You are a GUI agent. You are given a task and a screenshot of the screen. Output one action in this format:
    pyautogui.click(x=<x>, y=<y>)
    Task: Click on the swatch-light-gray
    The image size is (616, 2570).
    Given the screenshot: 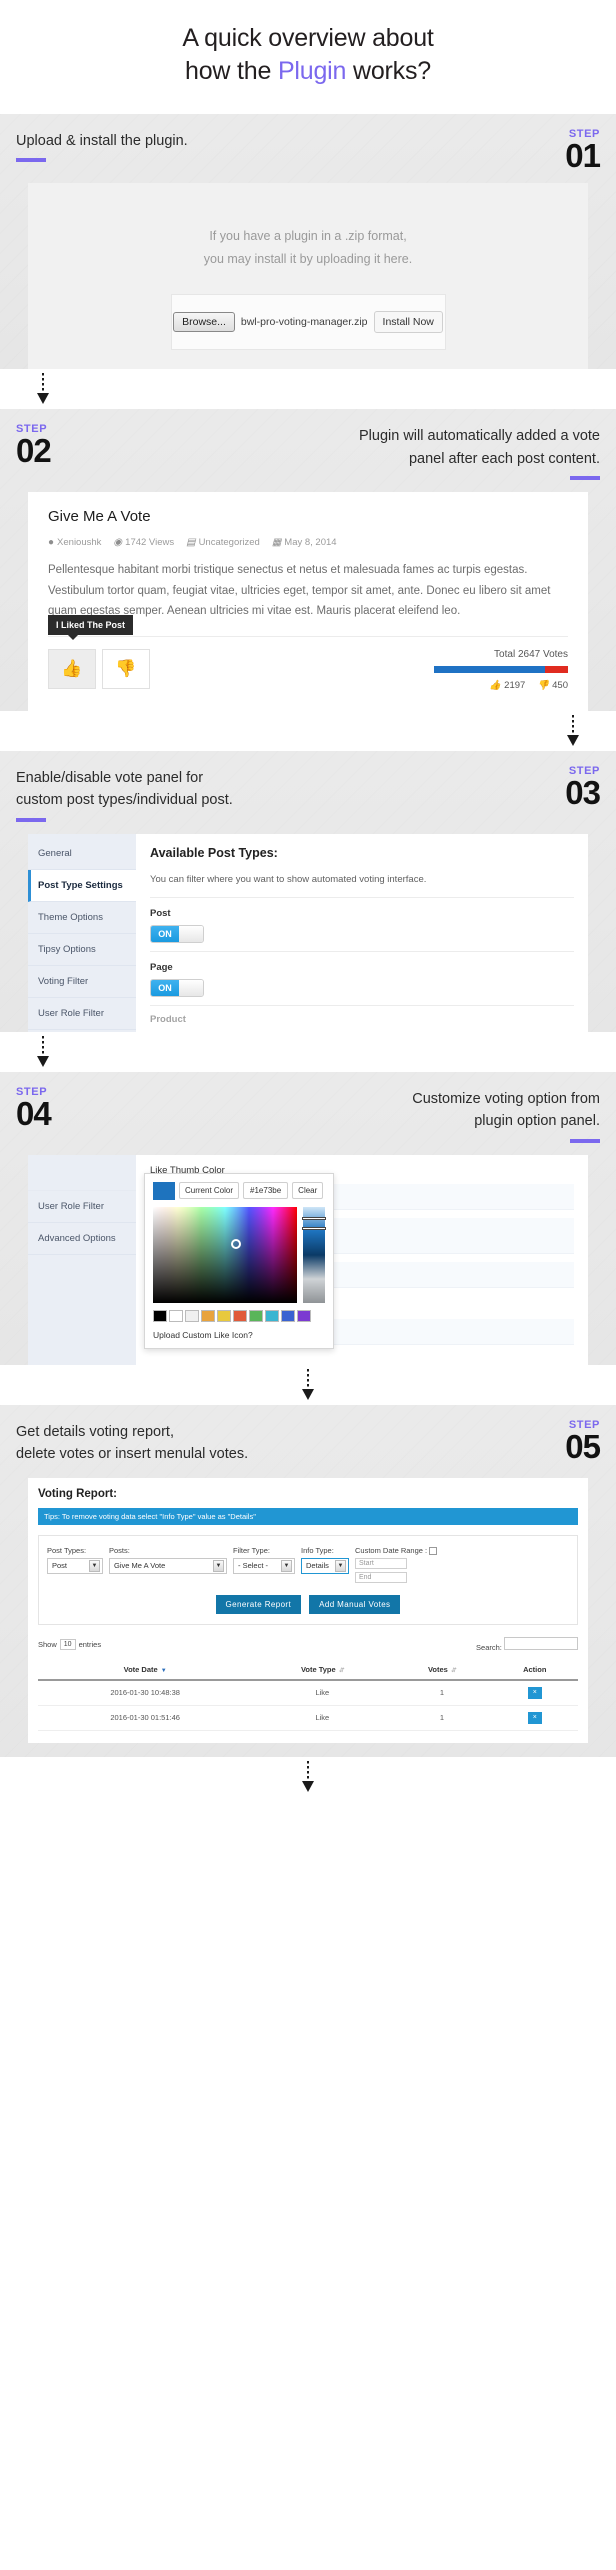 What is the action you would take?
    pyautogui.click(x=192, y=1315)
    